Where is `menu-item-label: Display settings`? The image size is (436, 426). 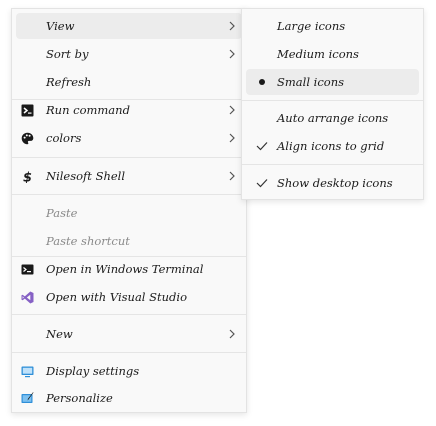 menu-item-label: Display settings is located at coordinates (93, 371).